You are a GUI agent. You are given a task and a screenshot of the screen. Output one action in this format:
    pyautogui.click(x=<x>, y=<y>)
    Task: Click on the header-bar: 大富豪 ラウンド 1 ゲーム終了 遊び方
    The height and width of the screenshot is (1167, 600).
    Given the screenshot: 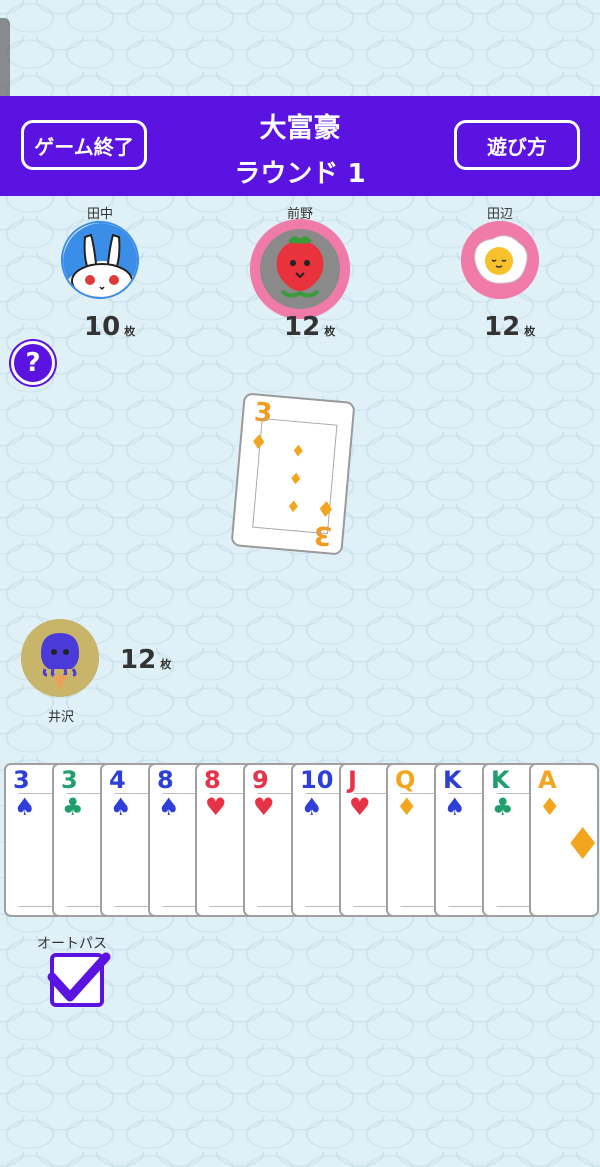 What is the action you would take?
    pyautogui.click(x=300, y=146)
    